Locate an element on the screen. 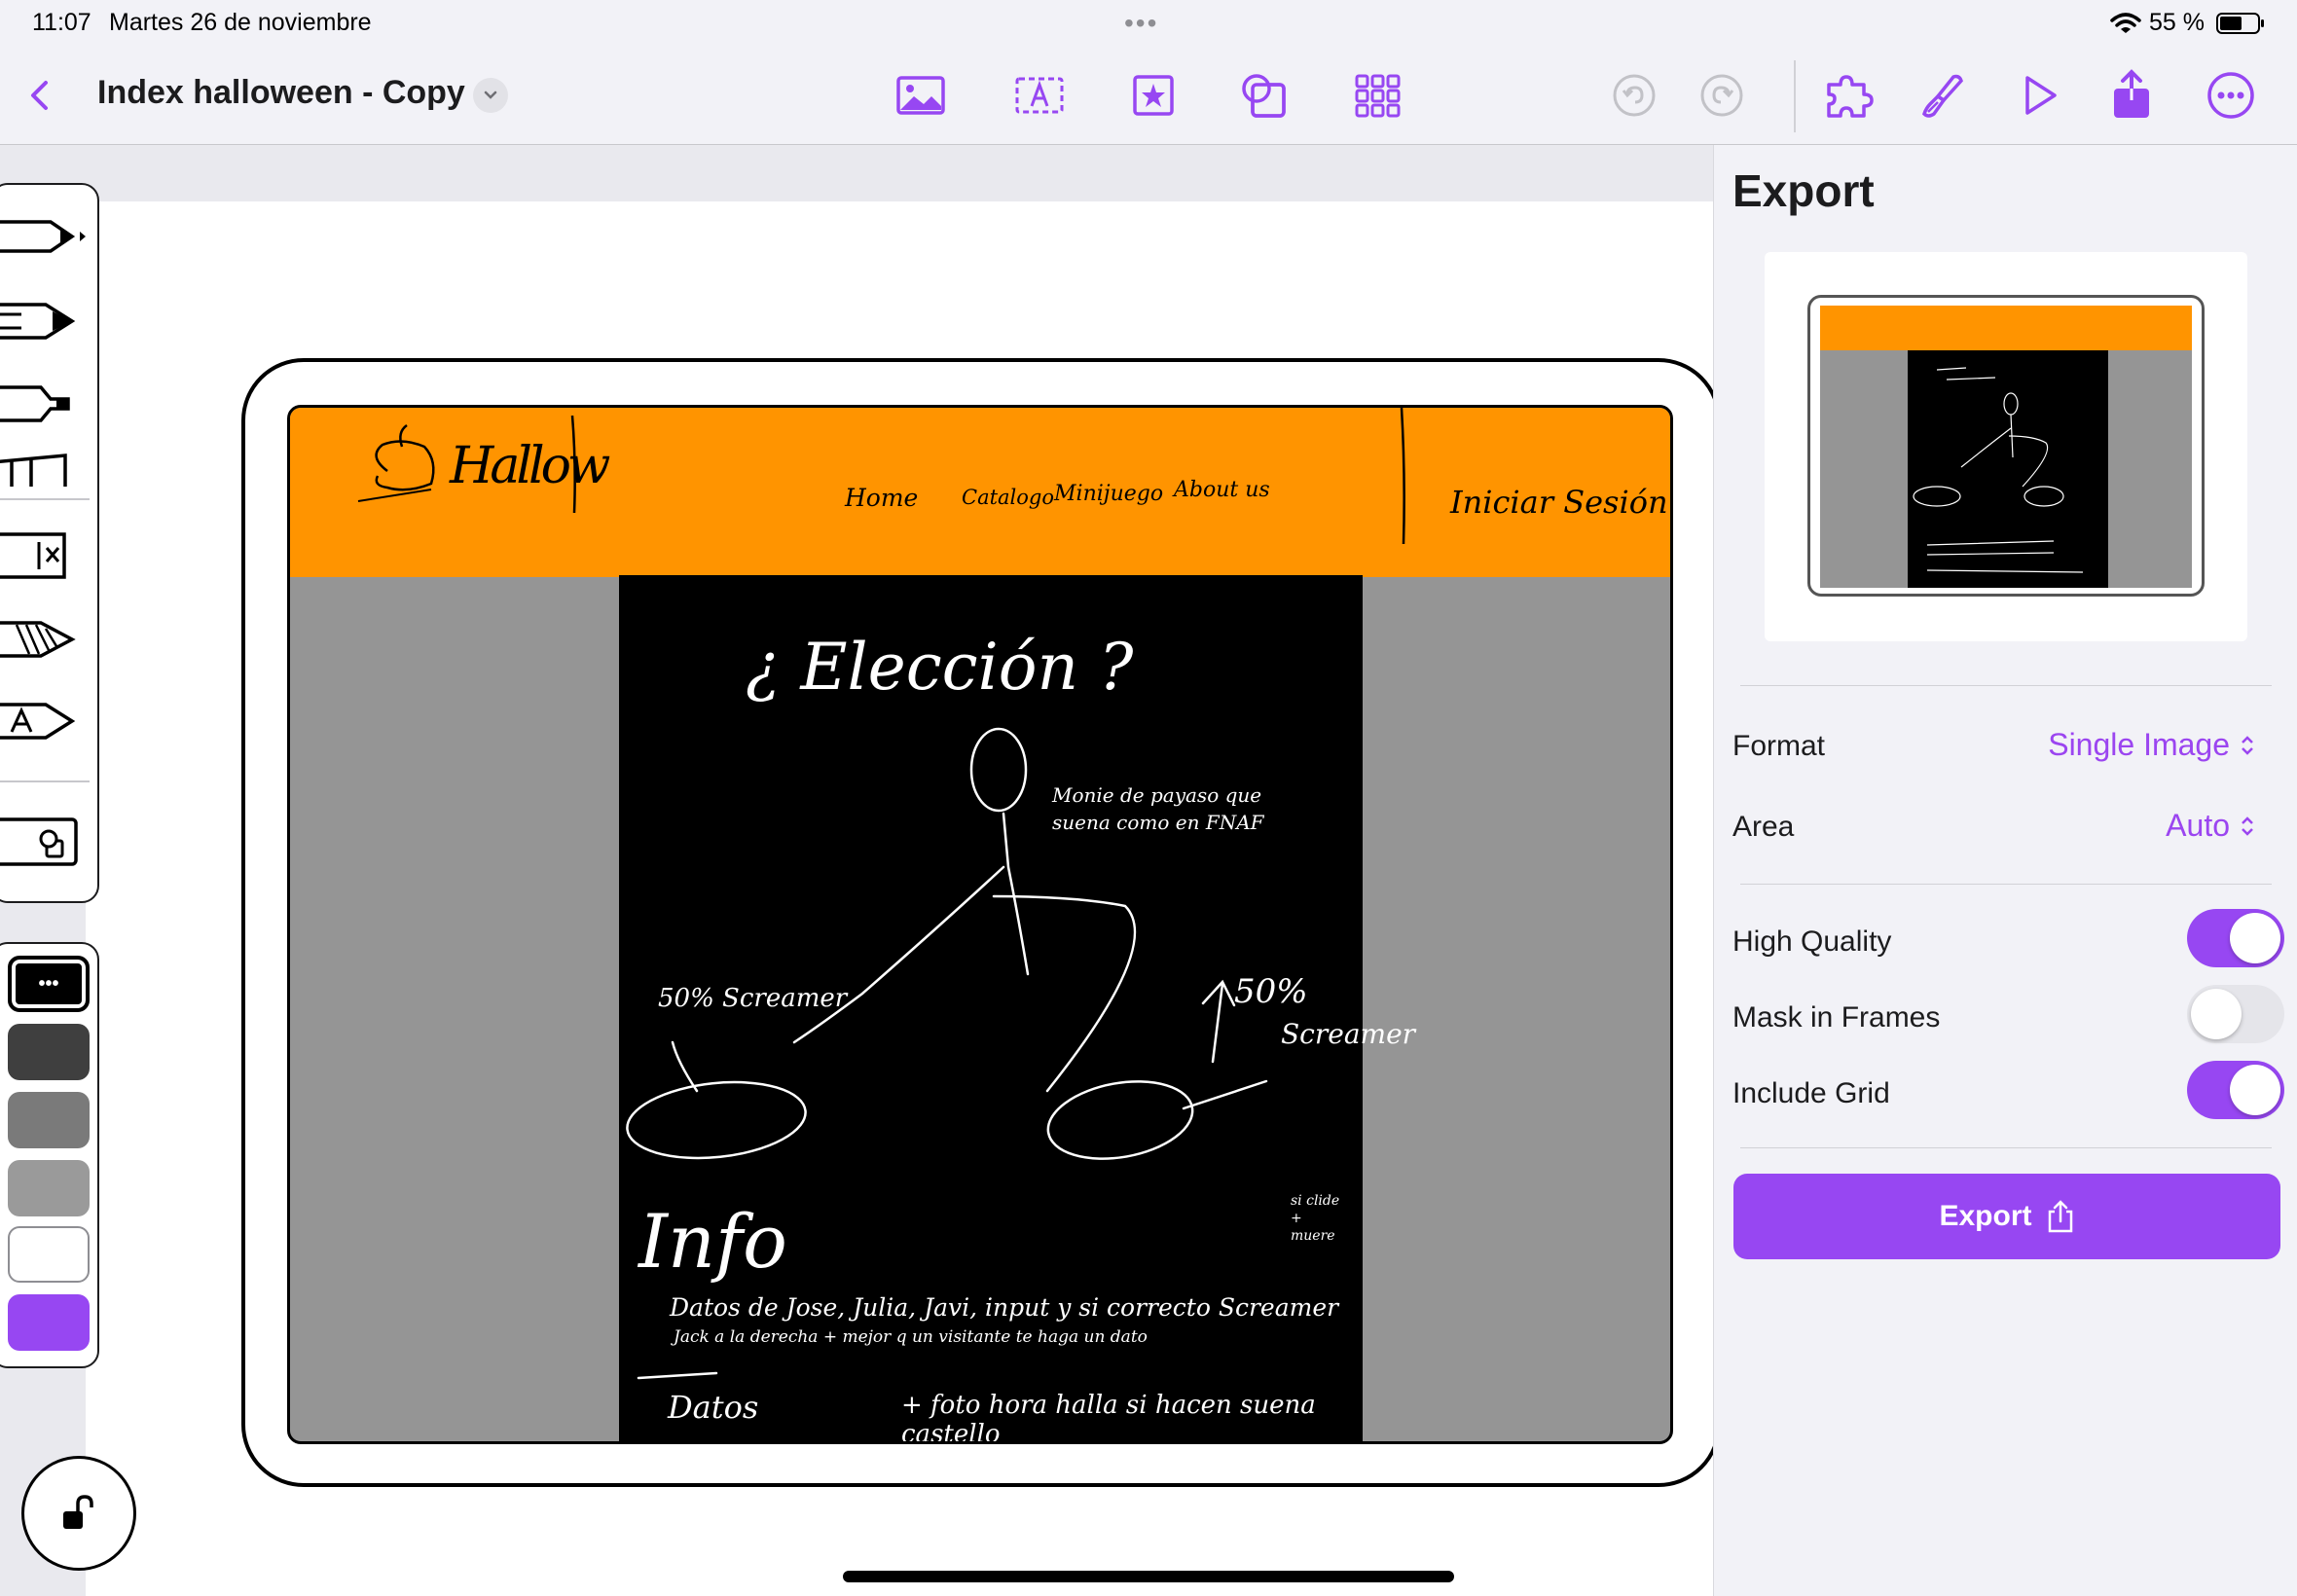  area-label: Area is located at coordinates (1763, 827).